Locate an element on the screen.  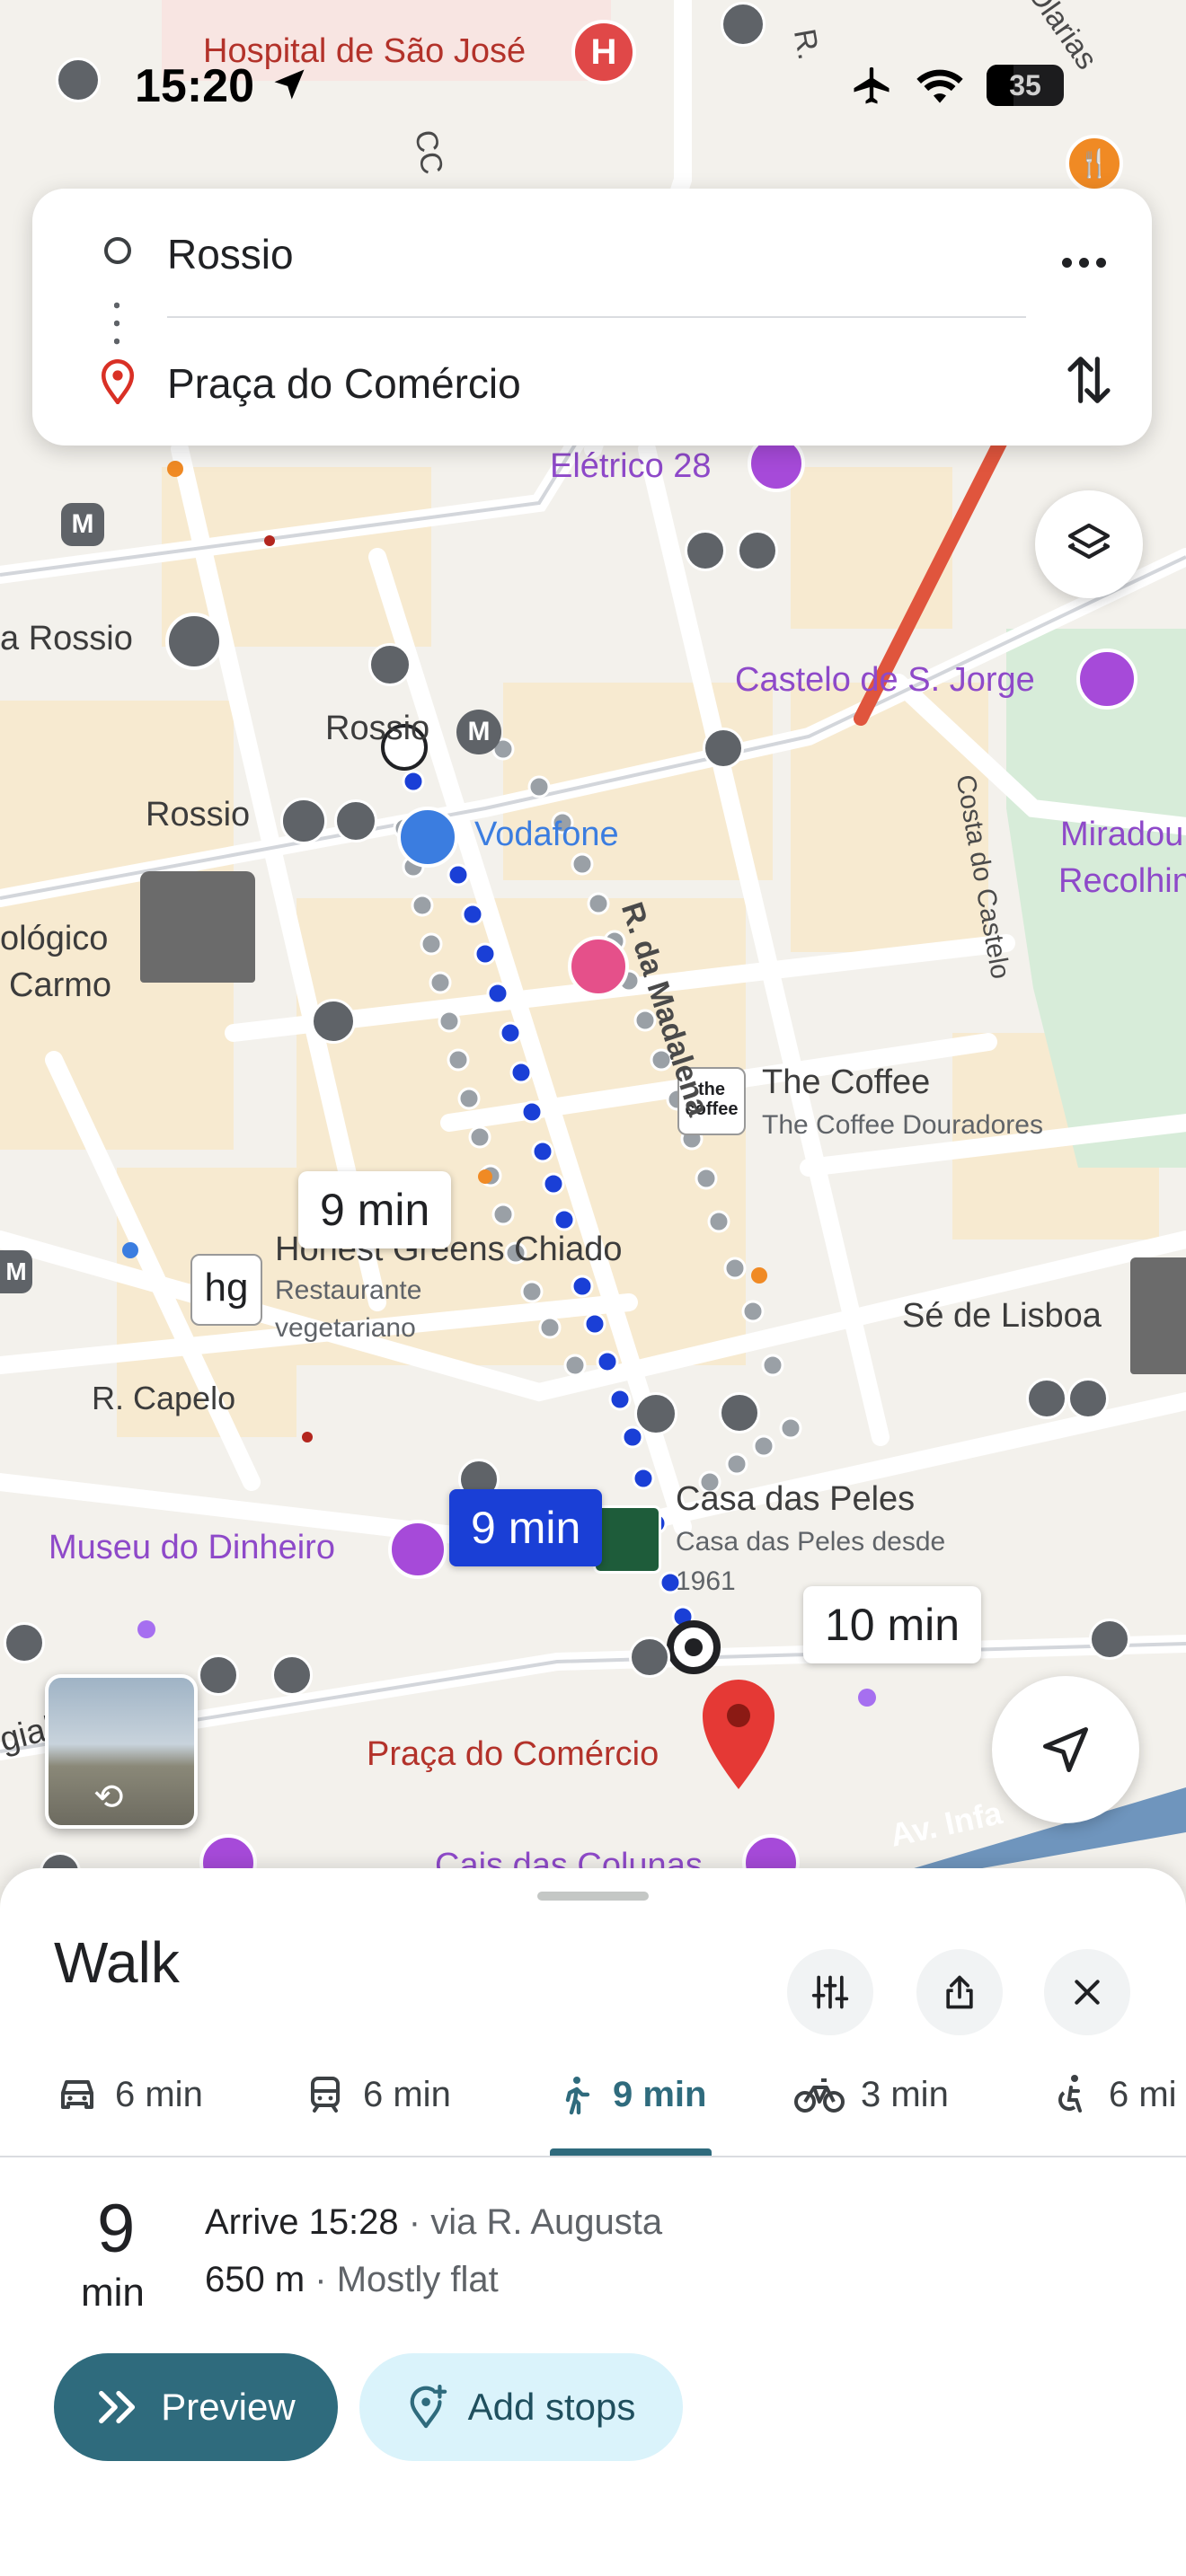
destination-input: Praça do Comércio is located at coordinates (344, 383).